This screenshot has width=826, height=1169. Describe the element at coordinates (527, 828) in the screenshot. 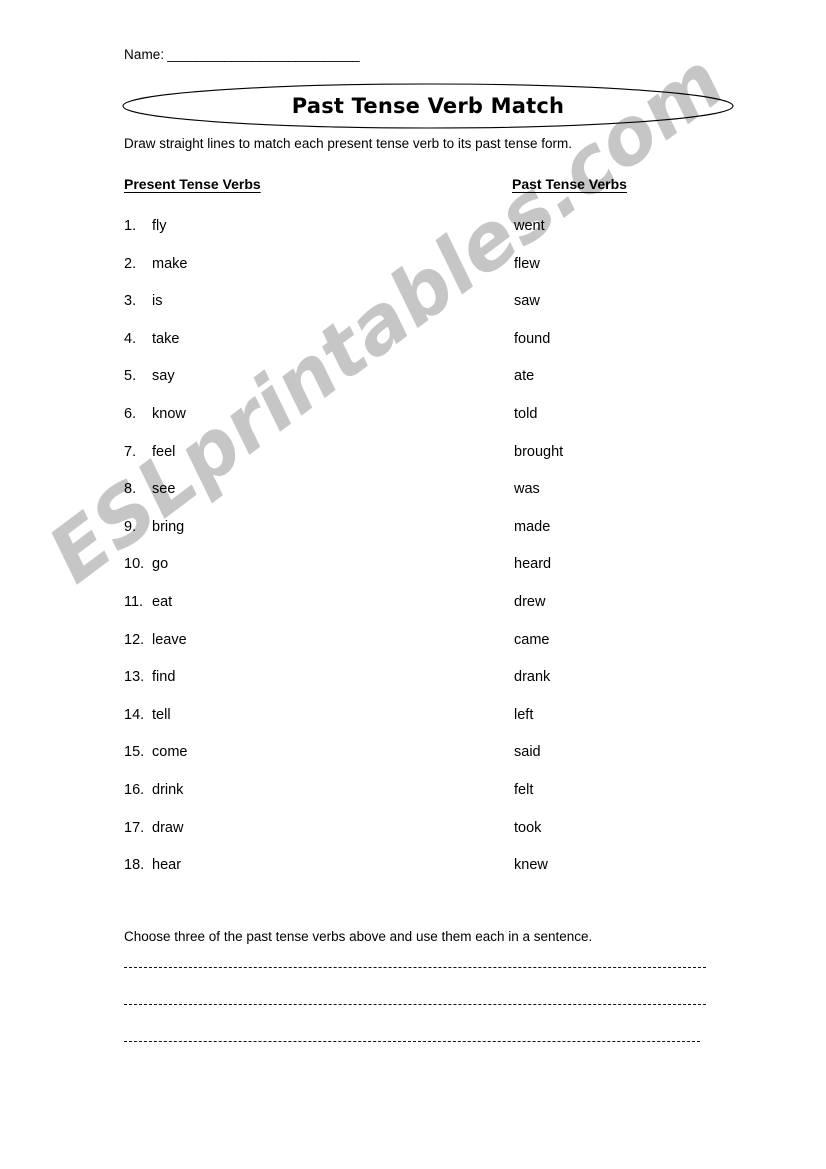

I see `past-tense-verb-word: took` at that location.